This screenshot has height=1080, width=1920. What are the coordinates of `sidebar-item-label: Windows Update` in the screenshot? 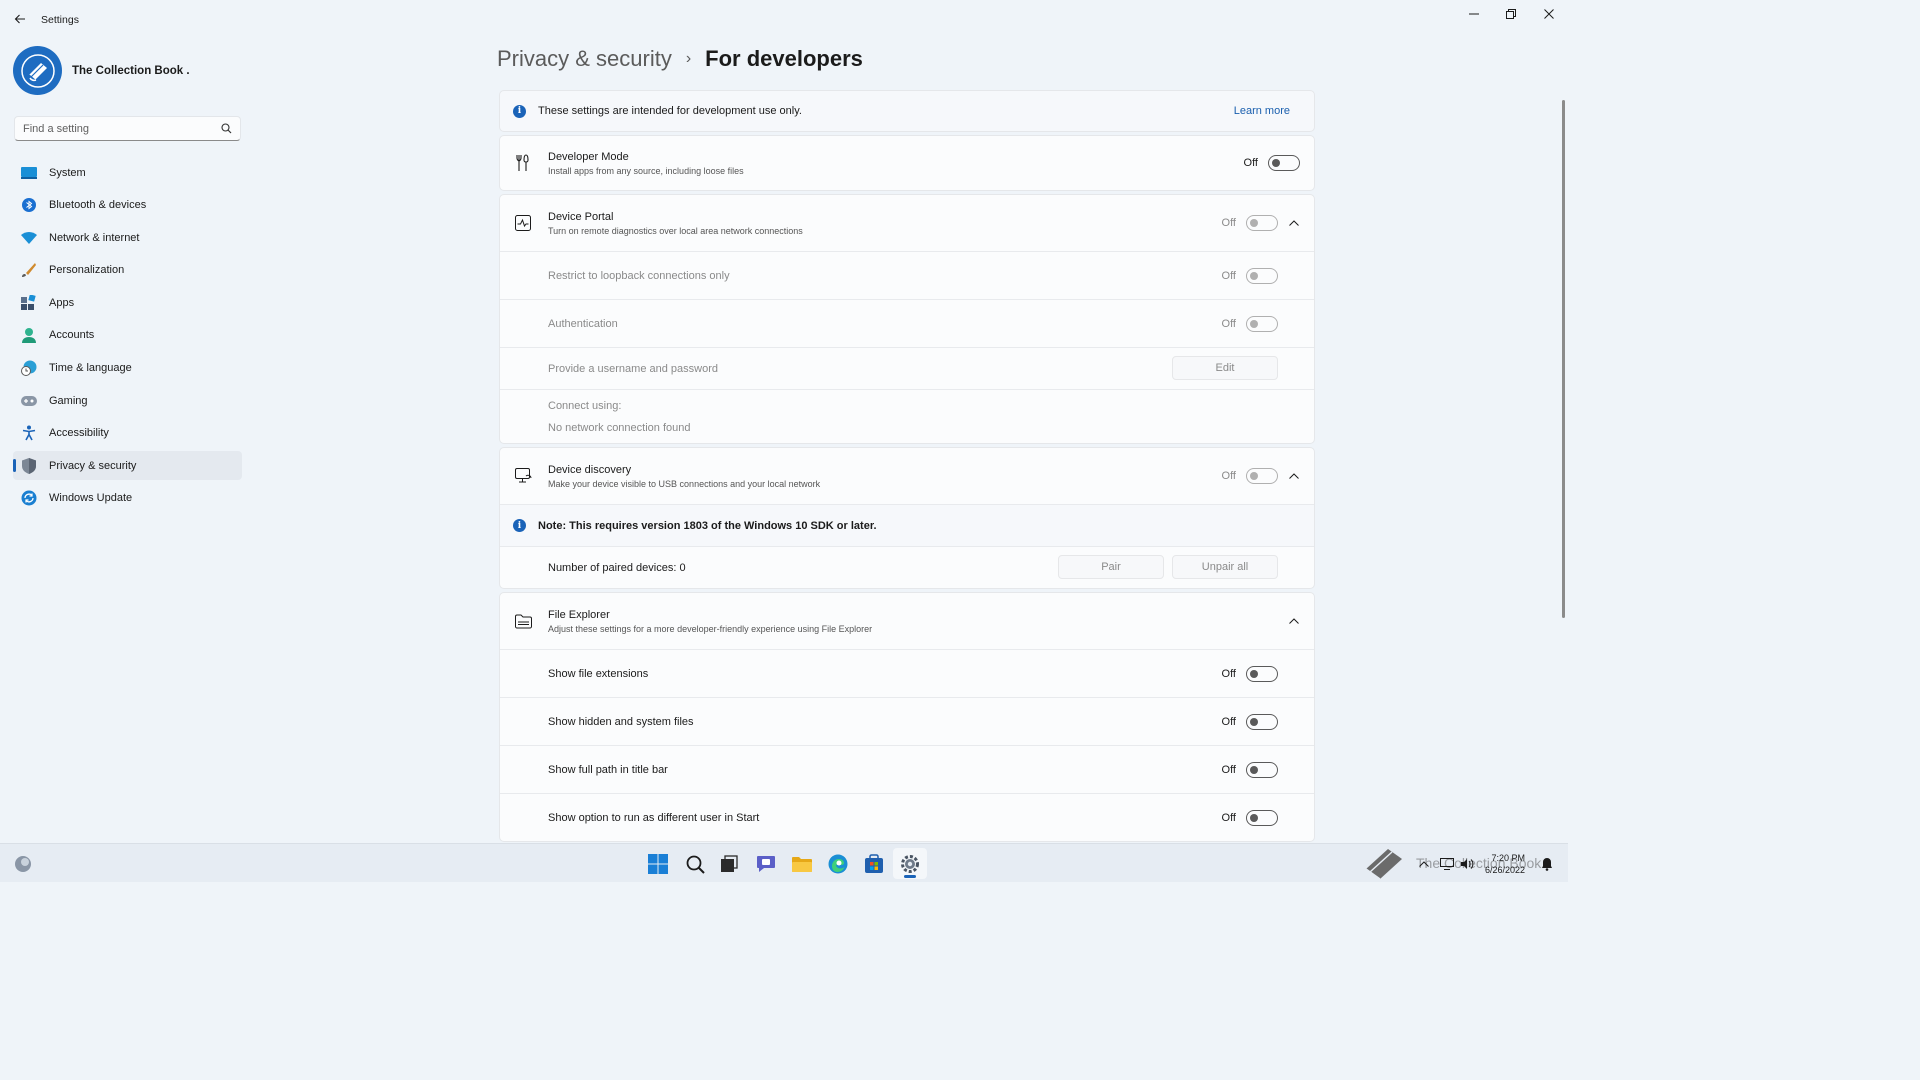 It's located at (91, 498).